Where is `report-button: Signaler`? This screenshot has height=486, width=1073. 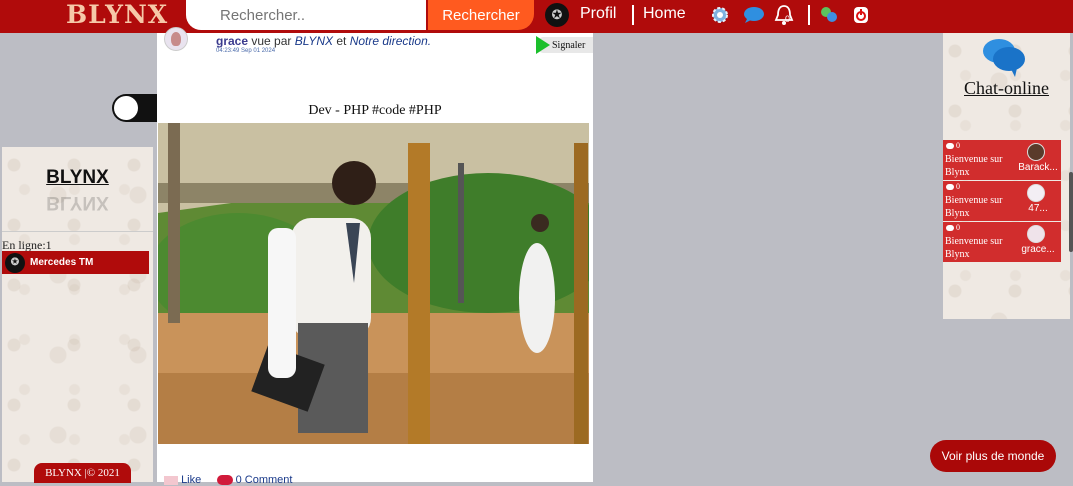
report-button: Signaler is located at coordinates (564, 45).